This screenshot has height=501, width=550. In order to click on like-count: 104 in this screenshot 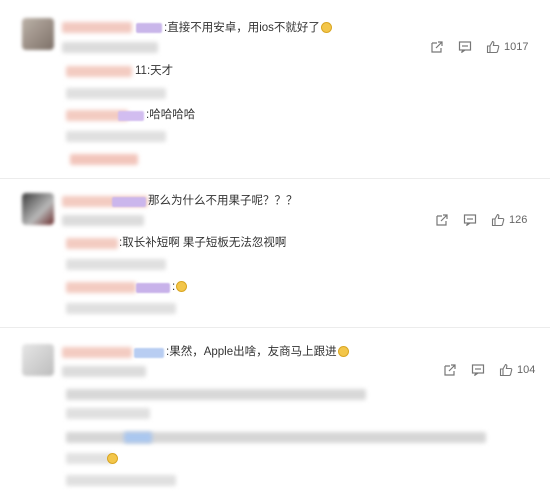, I will do `click(526, 370)`.